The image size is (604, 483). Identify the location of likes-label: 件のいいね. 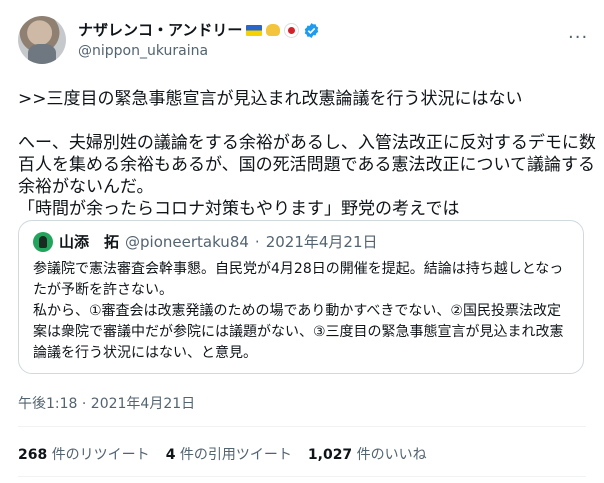
(391, 455).